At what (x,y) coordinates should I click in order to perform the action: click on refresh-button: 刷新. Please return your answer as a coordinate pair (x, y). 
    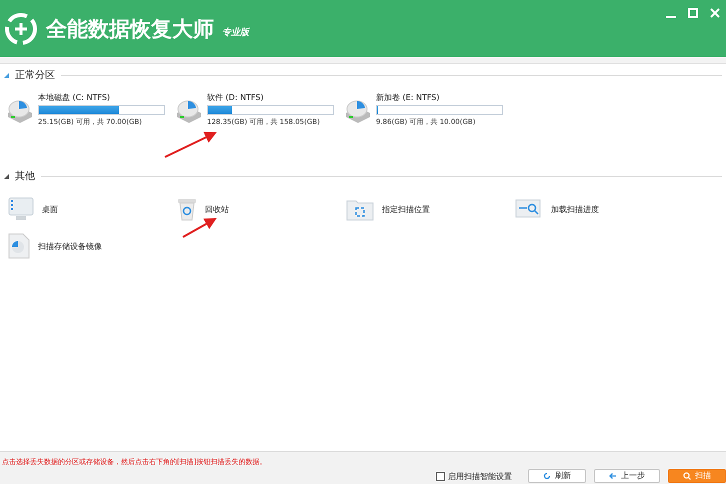
    Looking at the image, I should click on (557, 476).